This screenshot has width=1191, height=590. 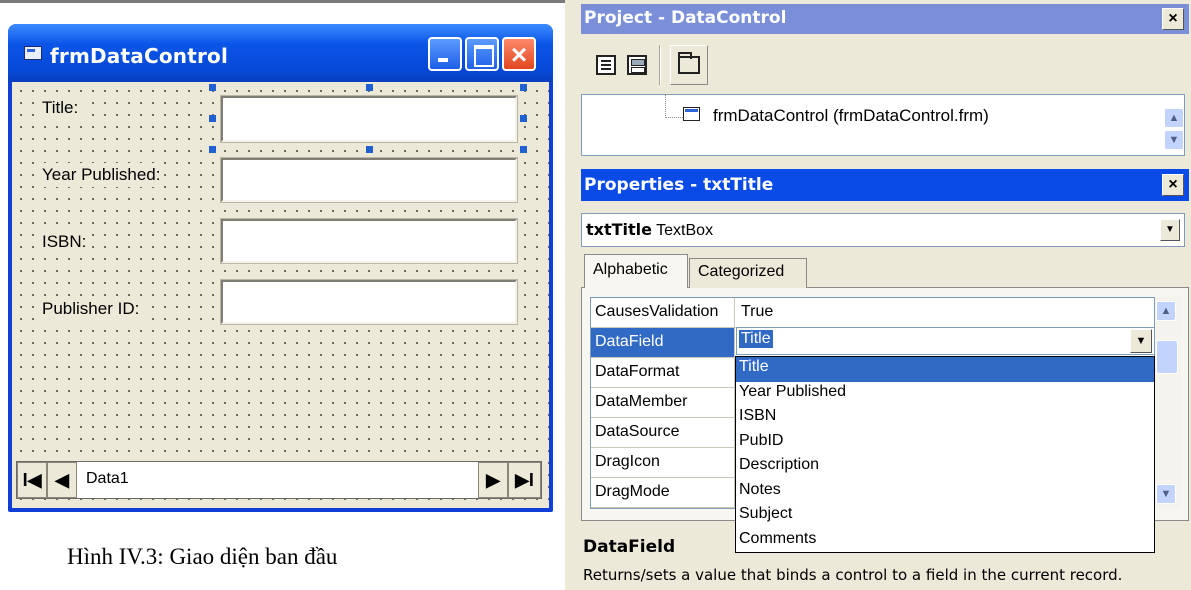 I want to click on close-button: ×, so click(x=519, y=54).